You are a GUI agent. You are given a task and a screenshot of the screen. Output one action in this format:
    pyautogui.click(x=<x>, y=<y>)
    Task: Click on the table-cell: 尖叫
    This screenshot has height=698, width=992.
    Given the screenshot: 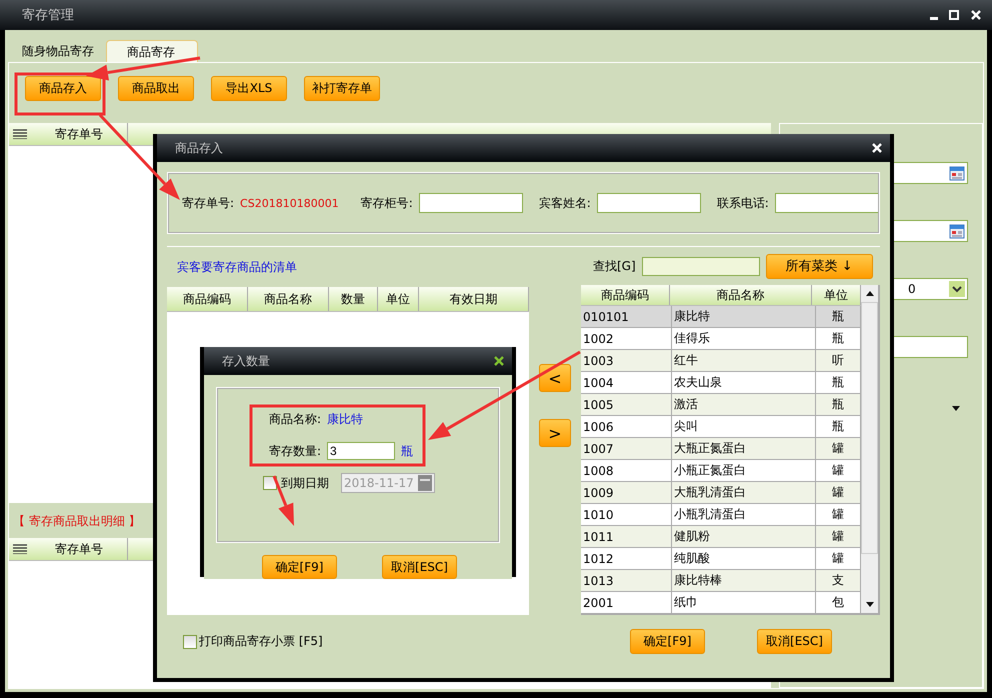 What is the action you would take?
    pyautogui.click(x=744, y=426)
    